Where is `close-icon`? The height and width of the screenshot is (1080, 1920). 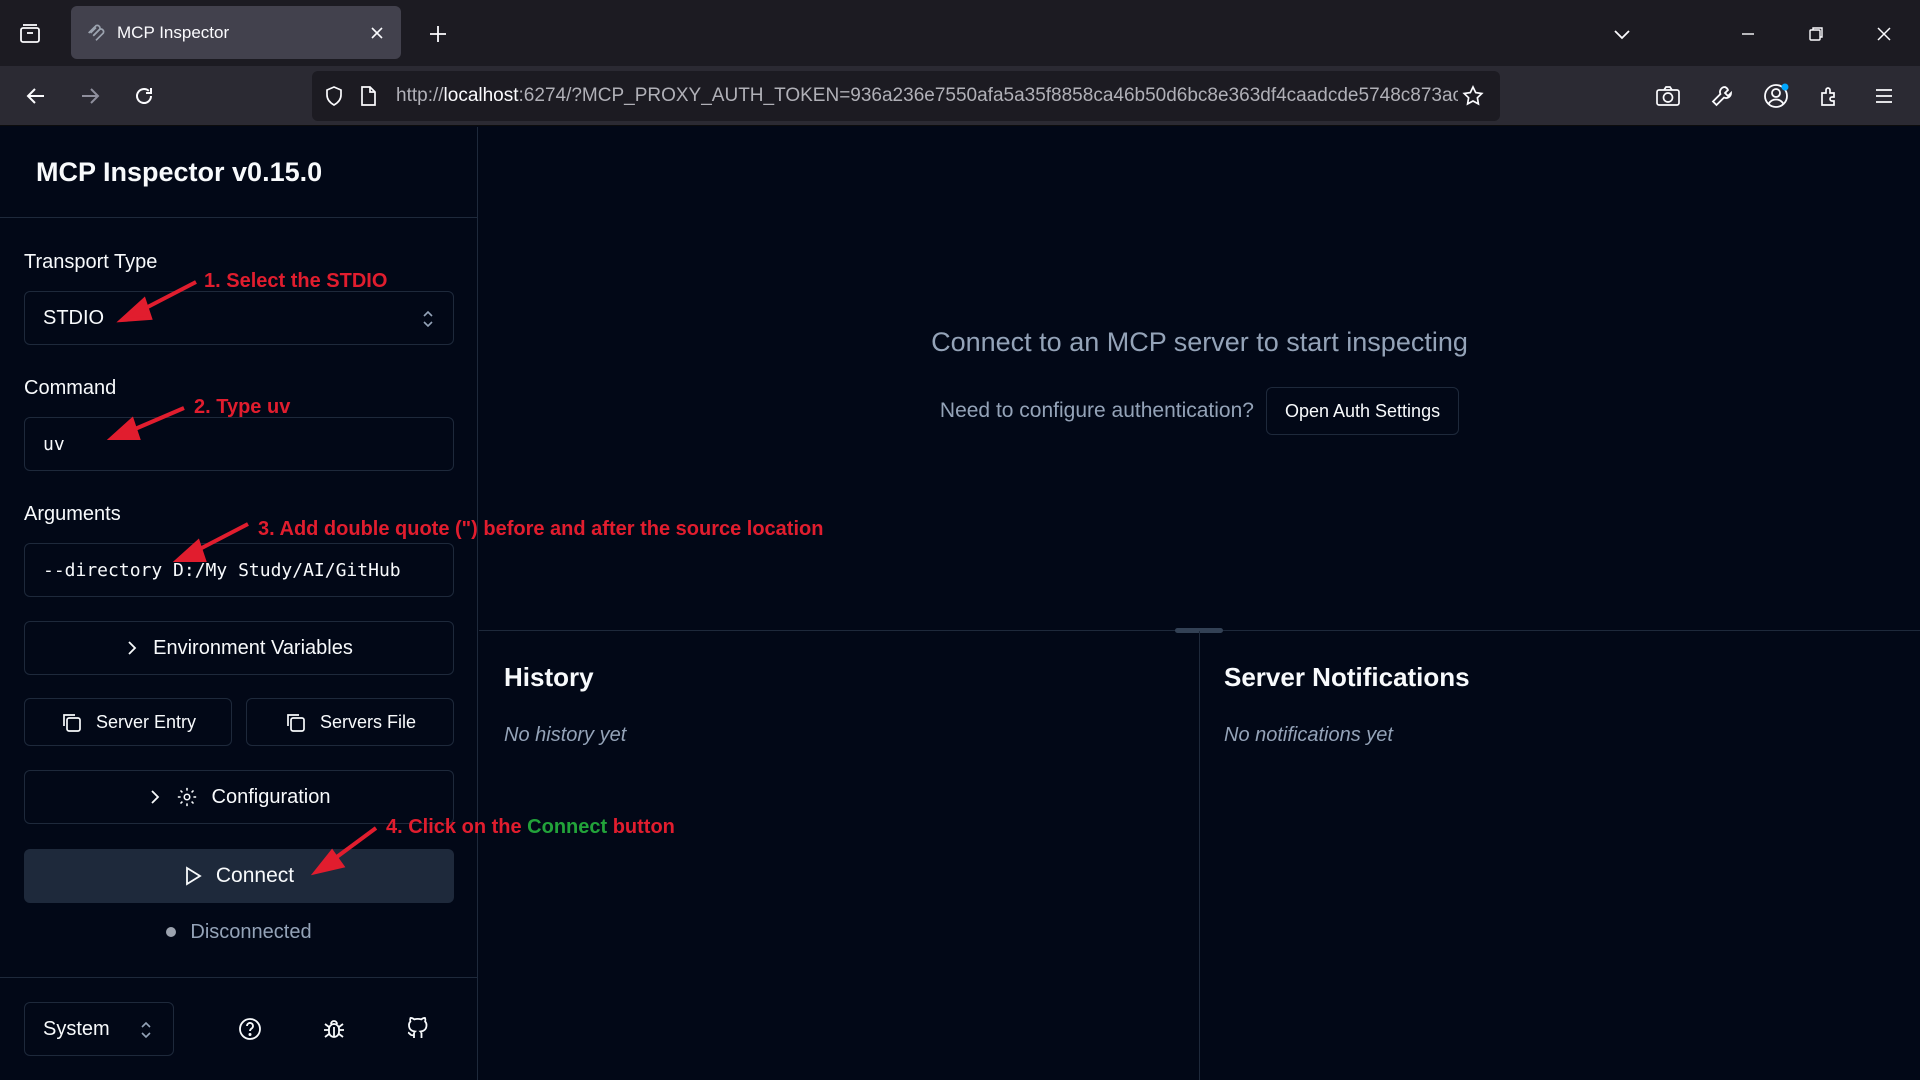
close-icon is located at coordinates (377, 33).